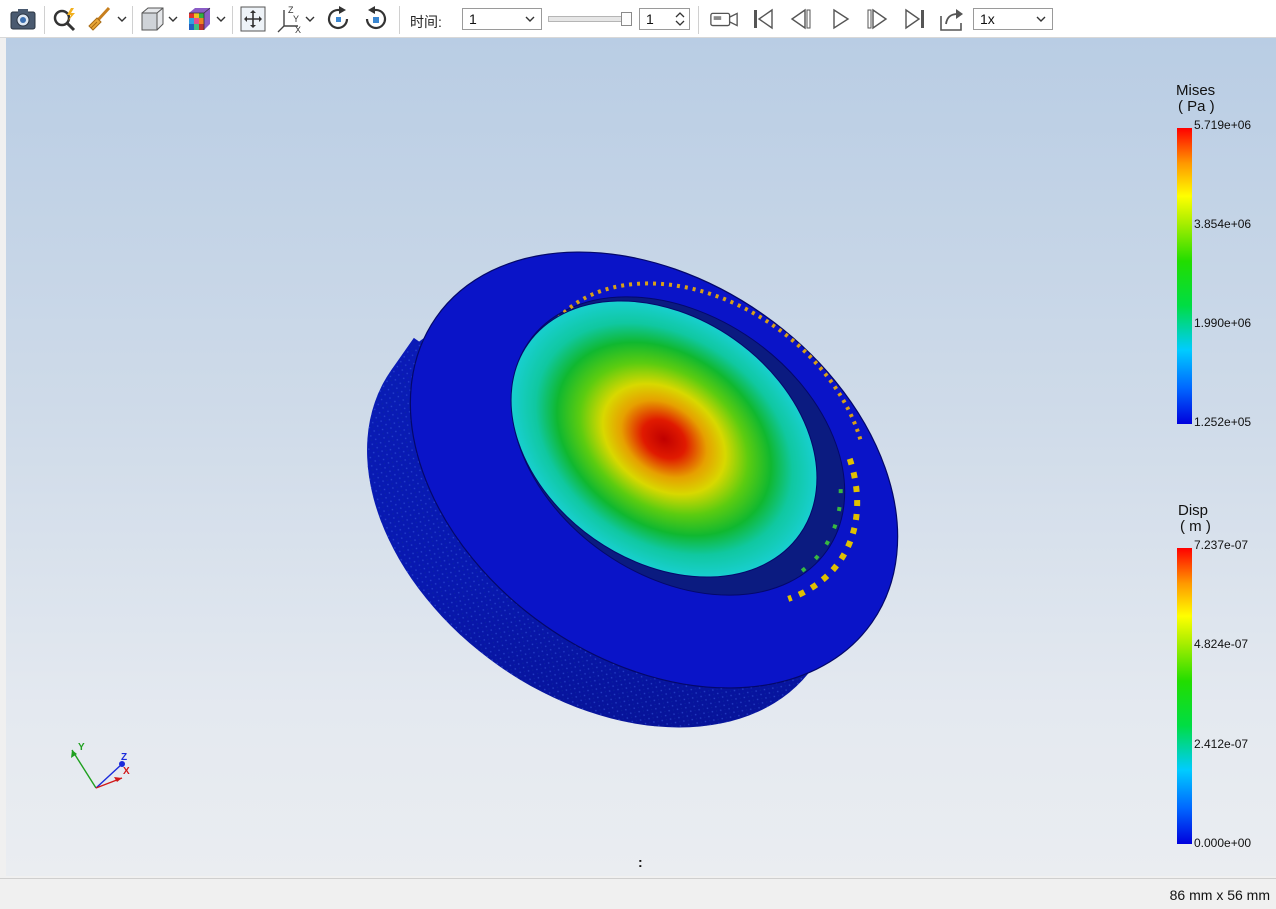 The image size is (1276, 909). What do you see at coordinates (626, 19) in the screenshot?
I see `slider-handle` at bounding box center [626, 19].